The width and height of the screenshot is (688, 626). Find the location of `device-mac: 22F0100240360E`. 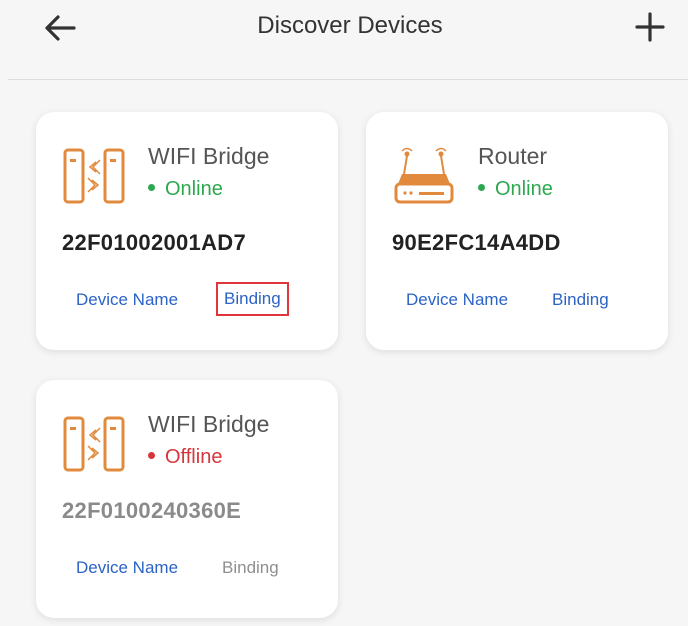

device-mac: 22F0100240360E is located at coordinates (152, 510).